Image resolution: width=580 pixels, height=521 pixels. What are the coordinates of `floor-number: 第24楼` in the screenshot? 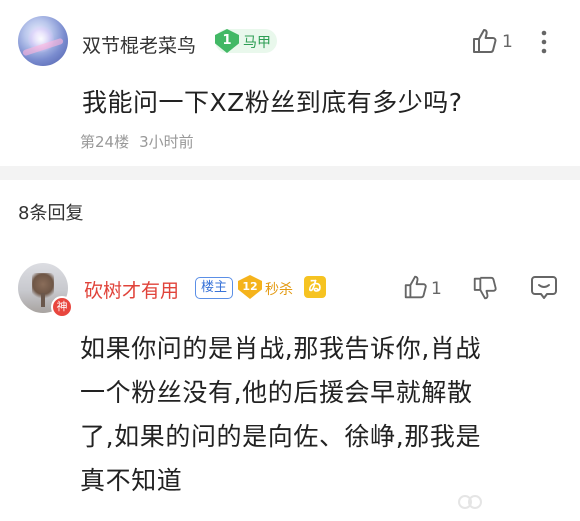 It's located at (105, 142).